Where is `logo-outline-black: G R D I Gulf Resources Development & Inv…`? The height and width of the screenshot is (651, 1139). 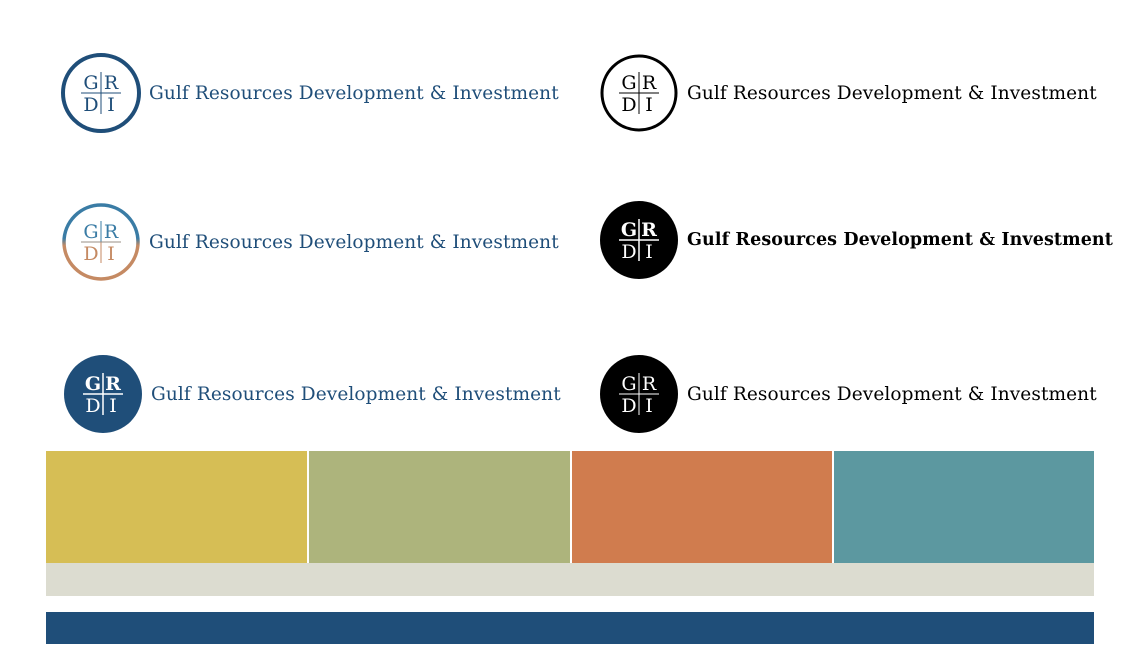
logo-outline-black: G R D I Gulf Resources Development & Inv… is located at coordinates (848, 93).